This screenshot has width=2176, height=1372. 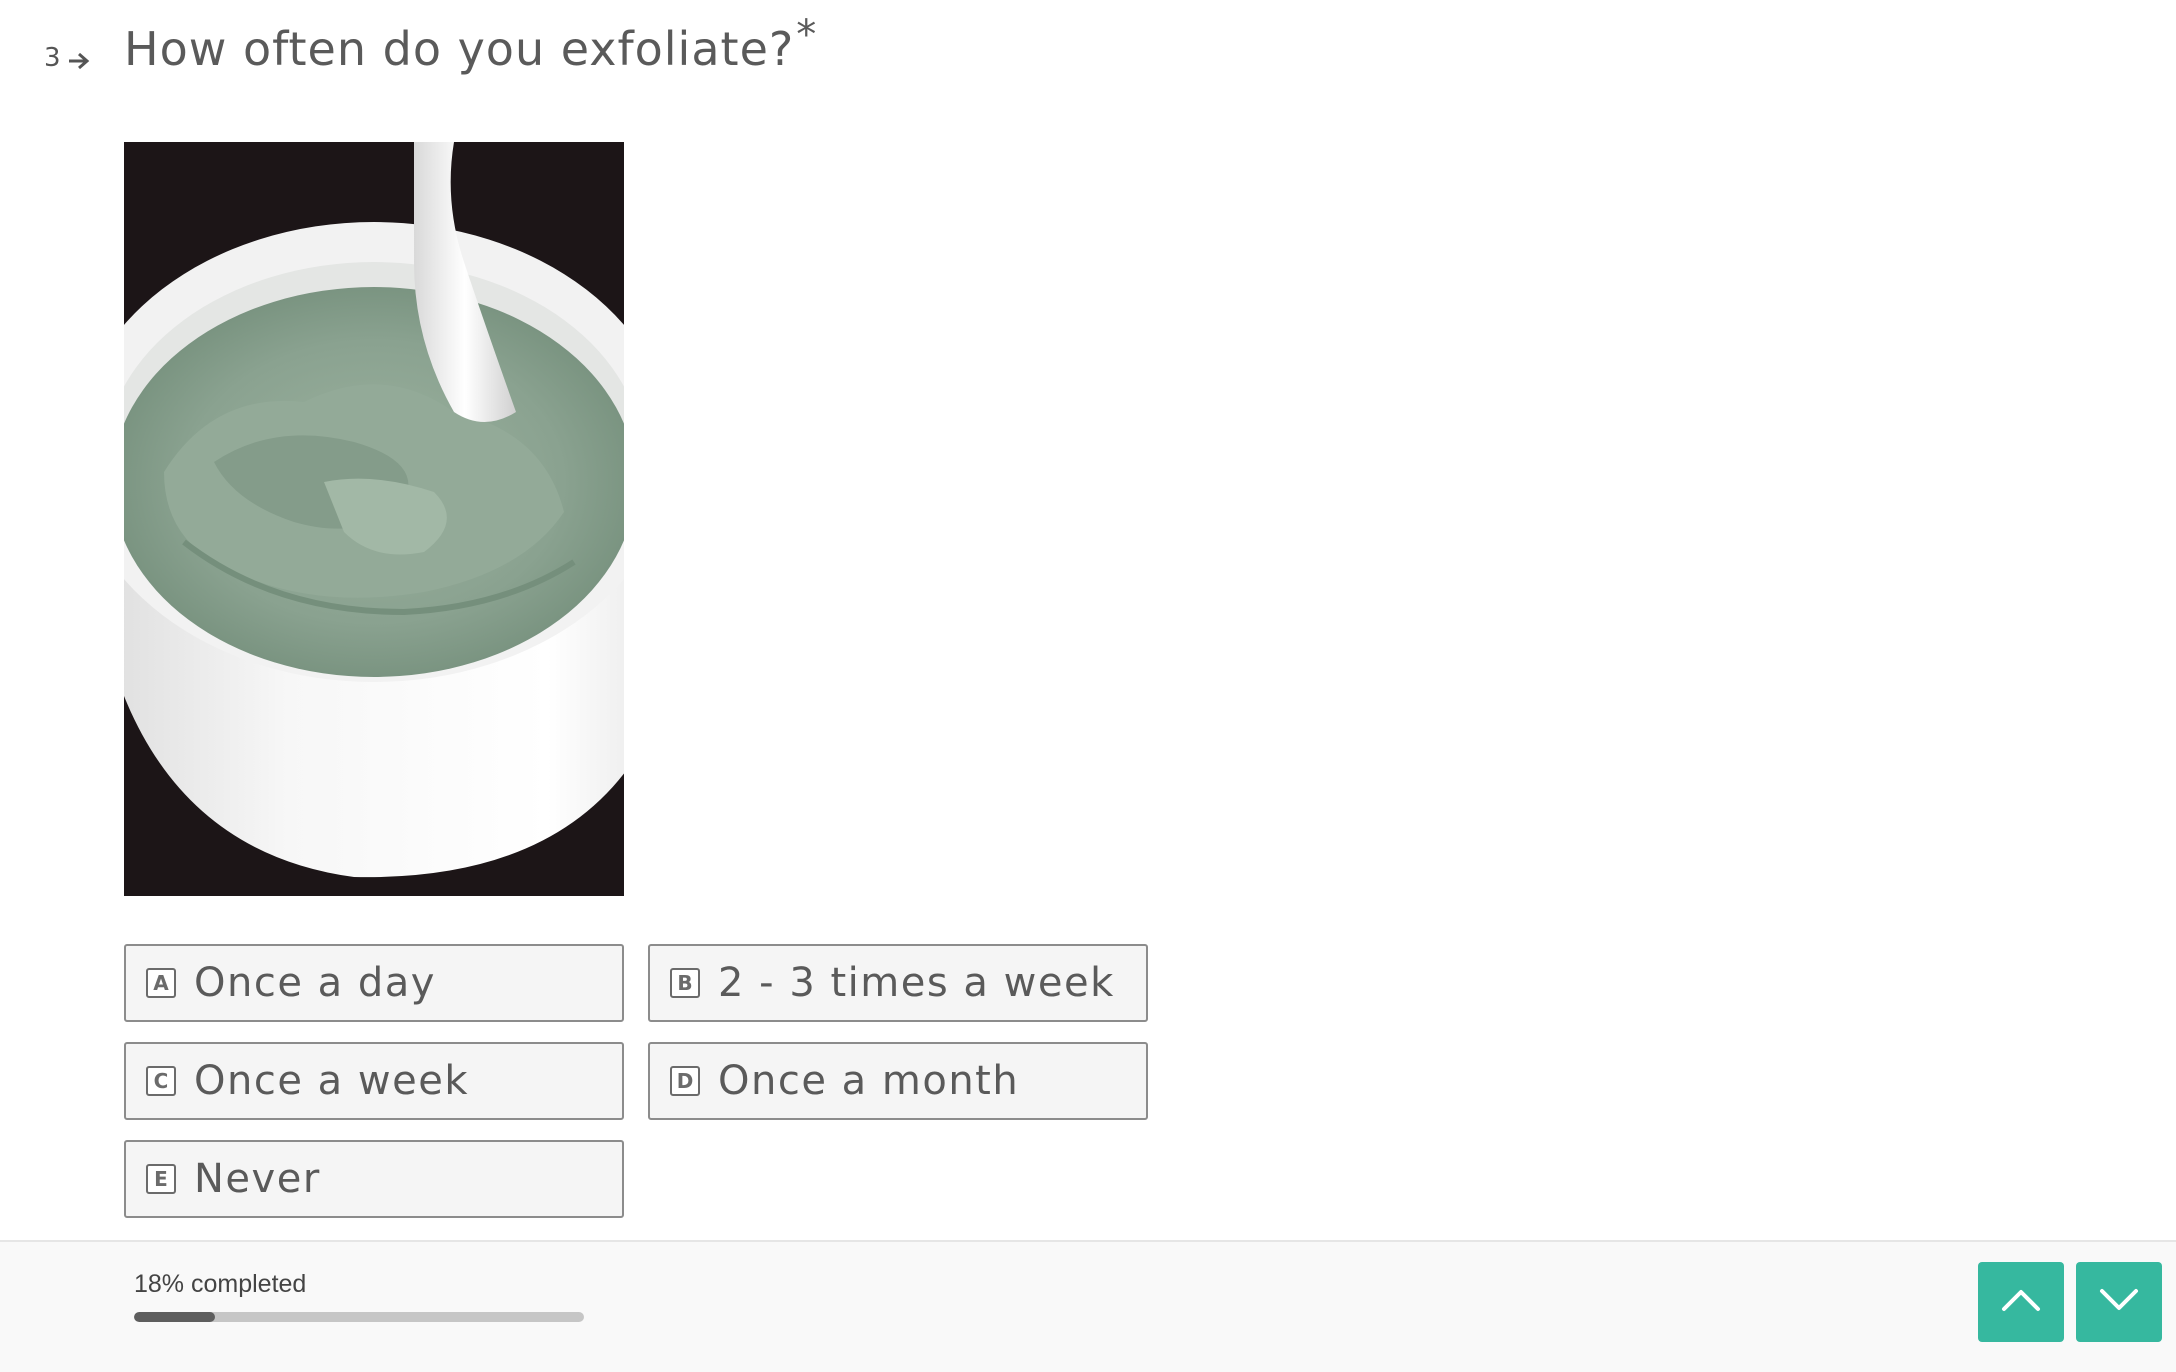 I want to click on question-image, so click(x=374, y=519).